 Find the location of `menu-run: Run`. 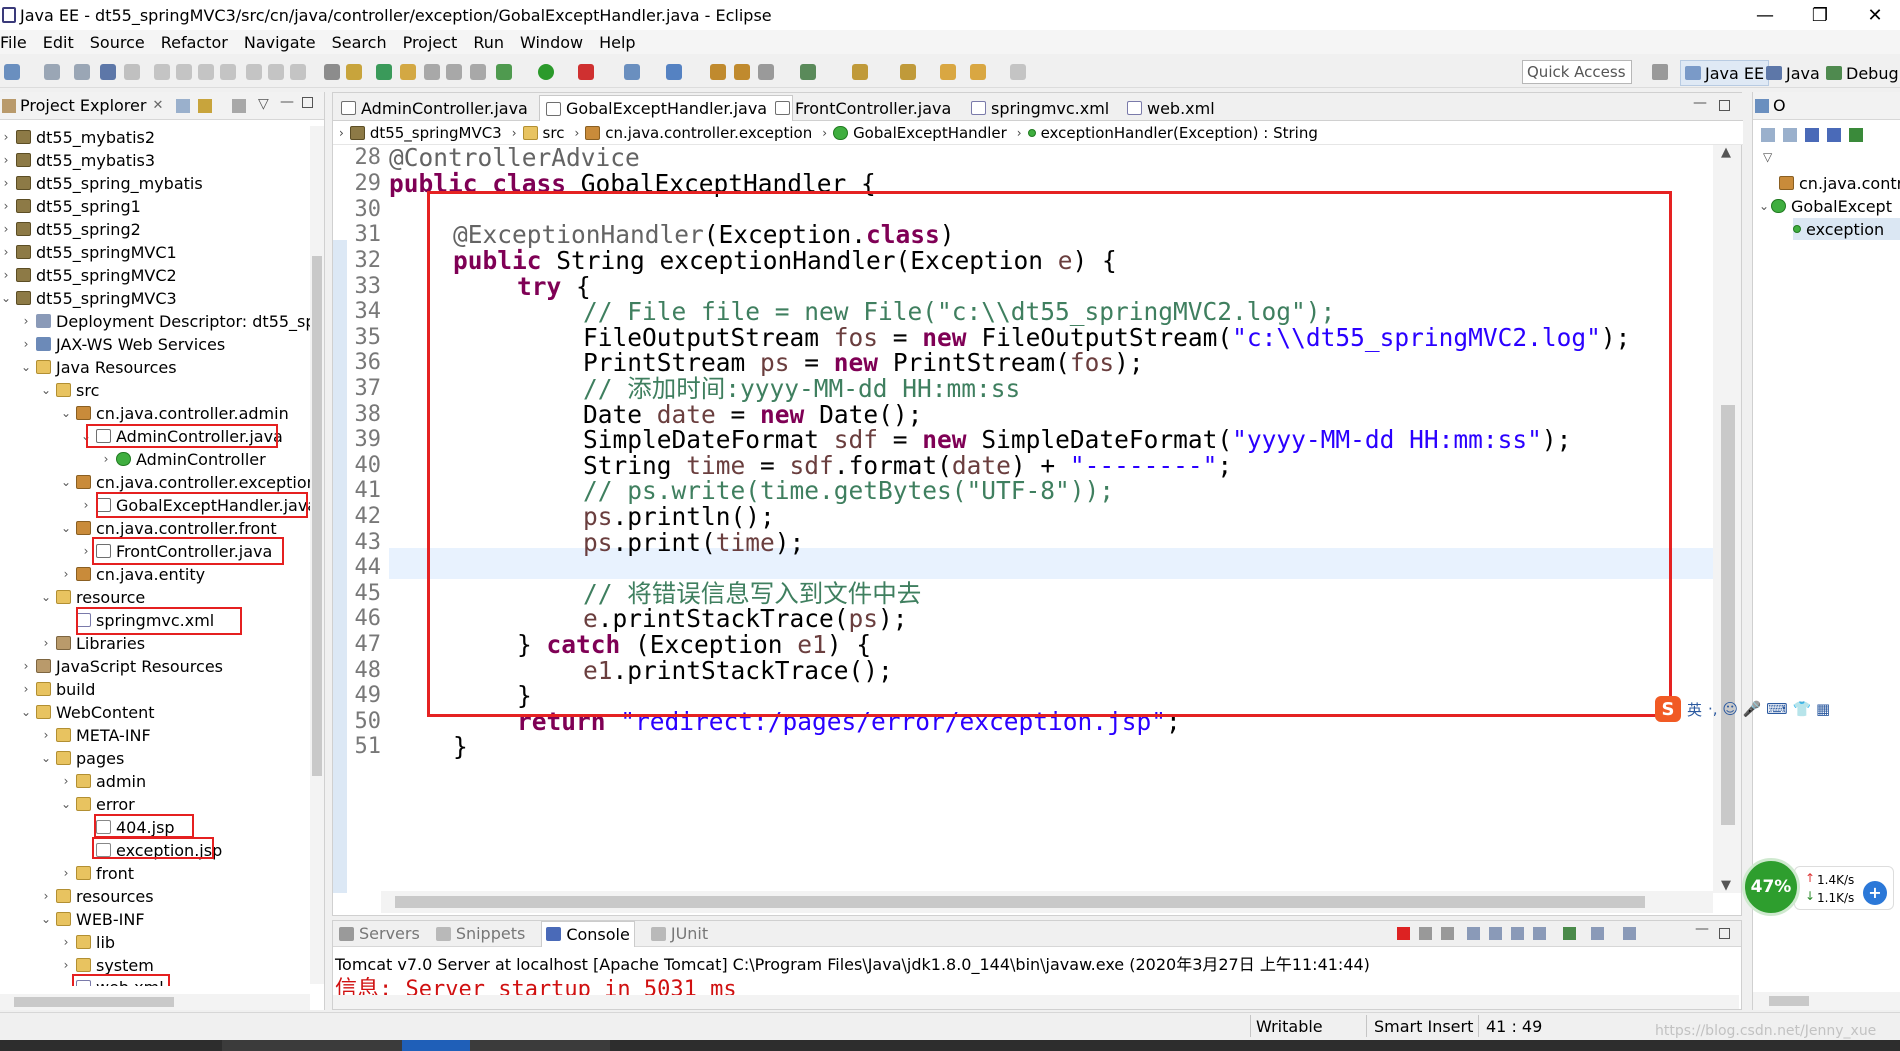

menu-run: Run is located at coordinates (488, 42).